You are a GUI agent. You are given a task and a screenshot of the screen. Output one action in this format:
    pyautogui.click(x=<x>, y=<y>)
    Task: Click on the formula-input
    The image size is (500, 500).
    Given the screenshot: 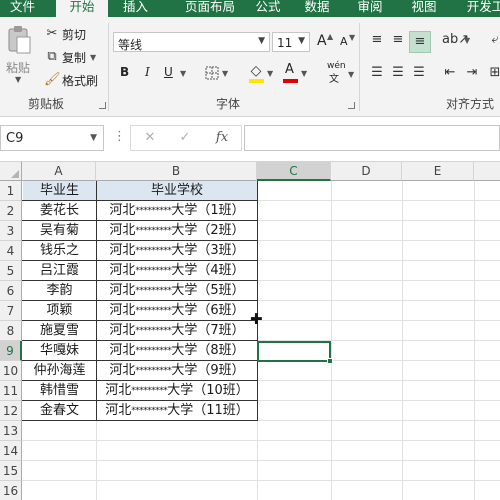 What is the action you would take?
    pyautogui.click(x=372, y=138)
    